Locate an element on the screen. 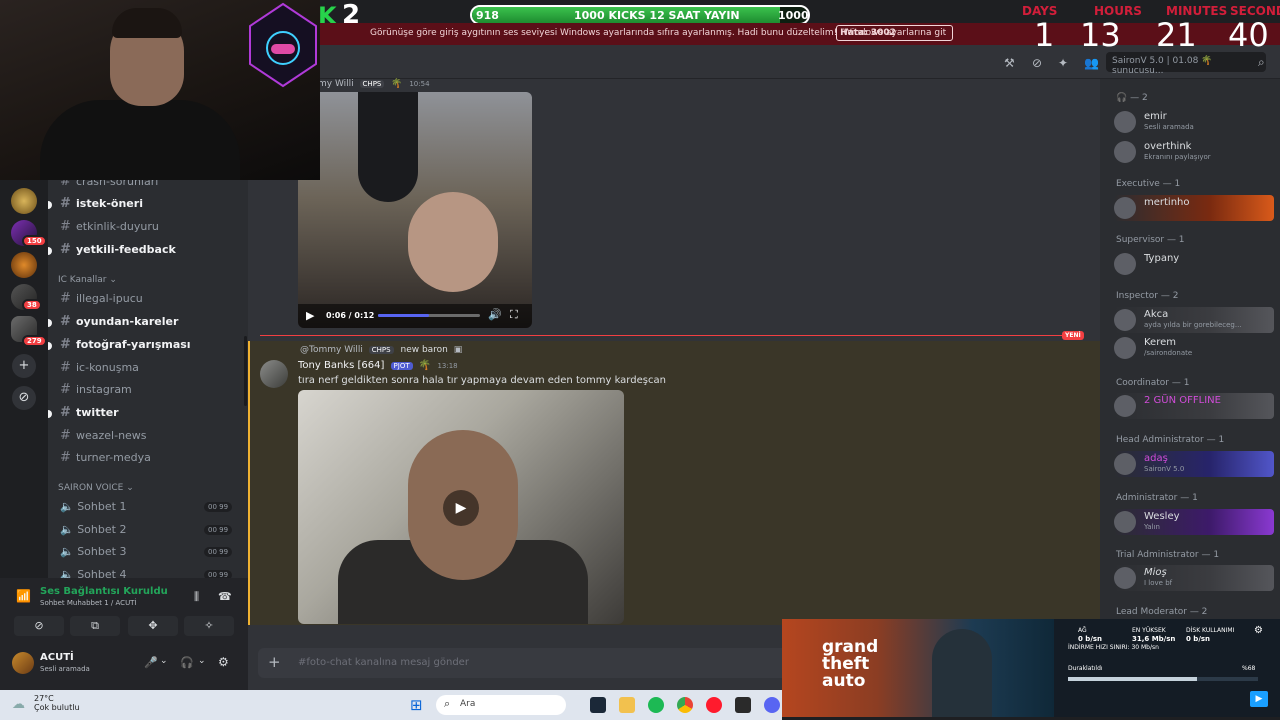  folder-icon is located at coordinates (627, 705).